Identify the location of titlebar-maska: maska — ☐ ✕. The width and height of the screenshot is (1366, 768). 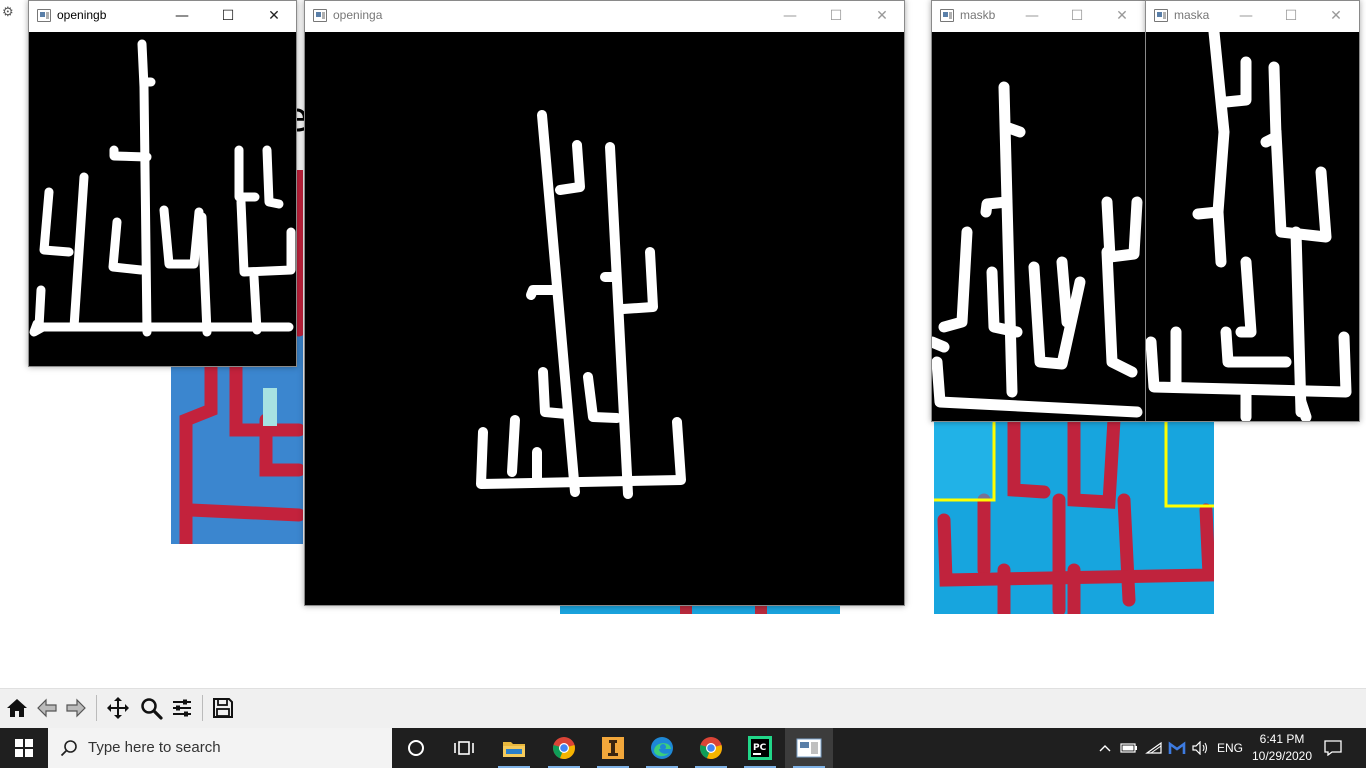
(1252, 16).